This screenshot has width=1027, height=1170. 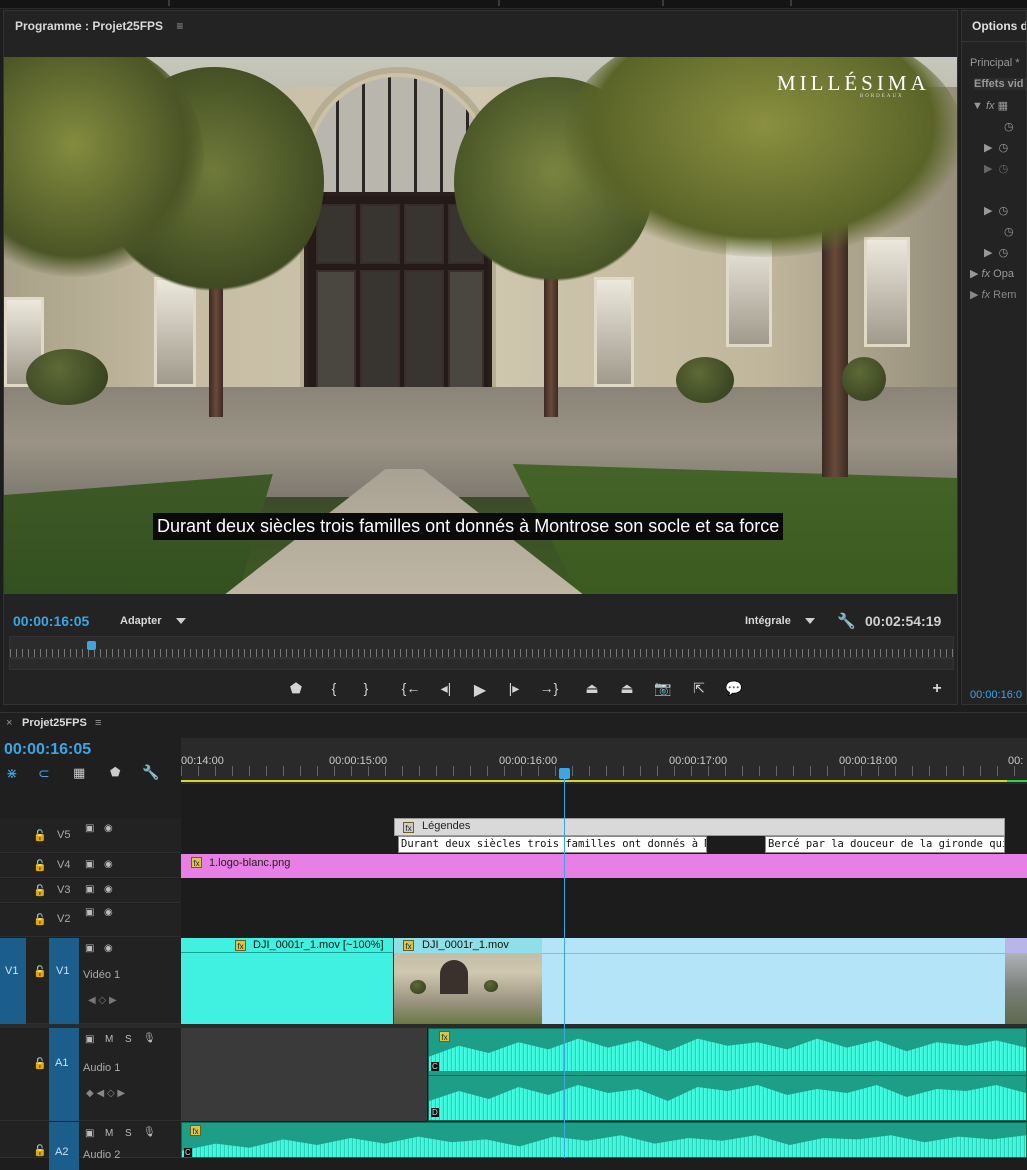 I want to click on expand-triangle-icon: ▼ fx ▦, so click(x=990, y=105).